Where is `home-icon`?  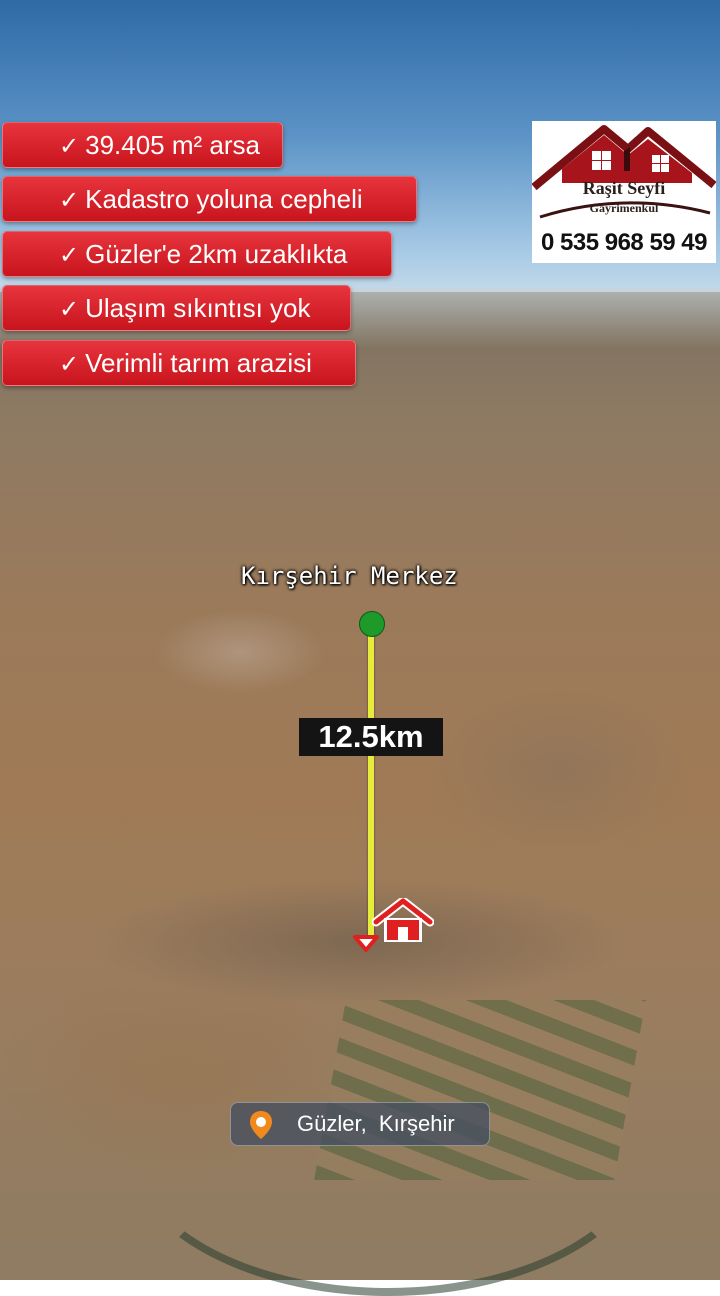
home-icon is located at coordinates (403, 920).